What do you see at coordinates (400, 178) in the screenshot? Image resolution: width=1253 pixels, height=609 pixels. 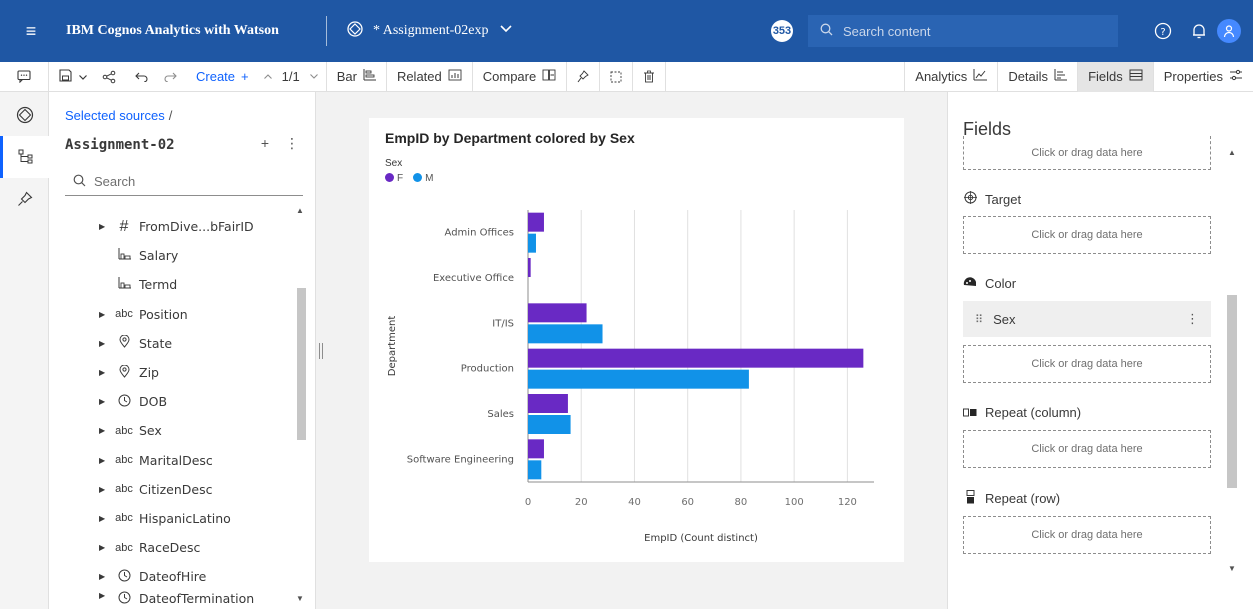 I see `legend-label: F` at bounding box center [400, 178].